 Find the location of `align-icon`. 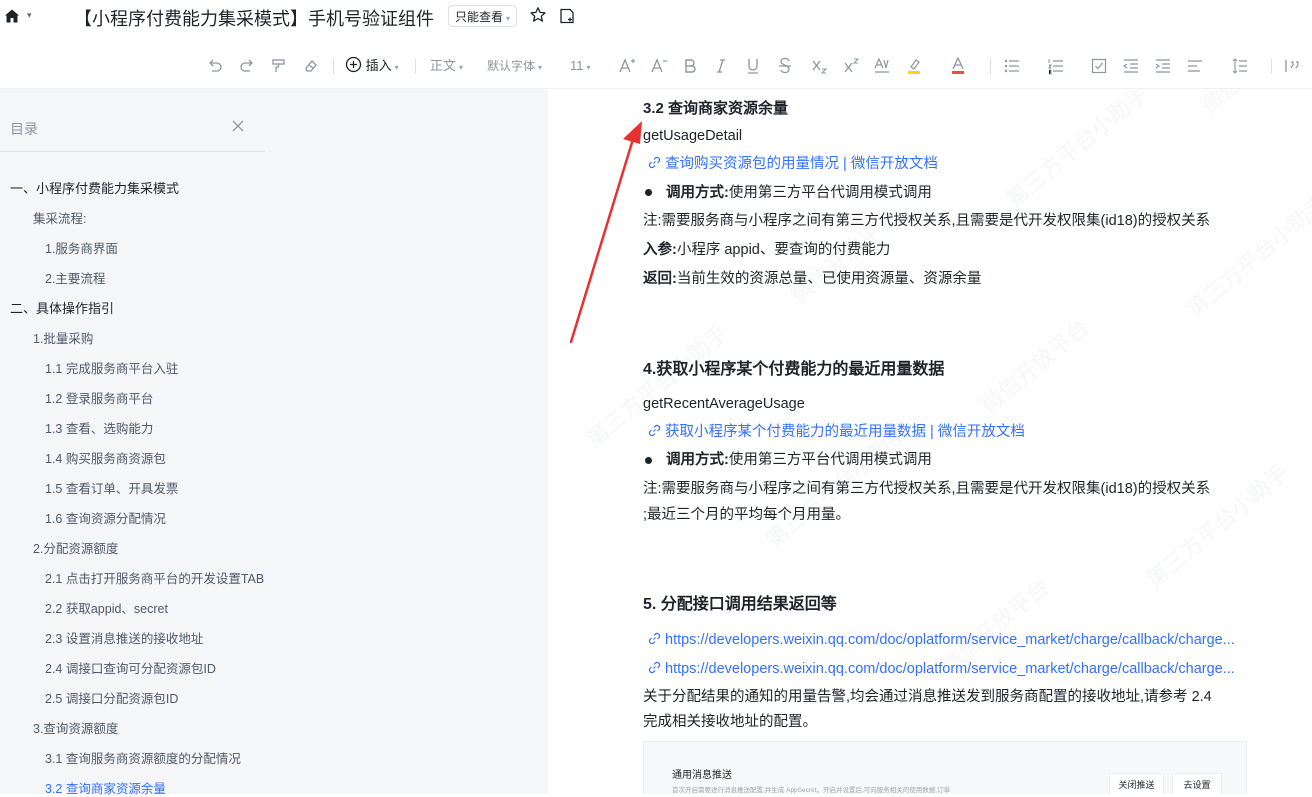

align-icon is located at coordinates (1195, 66).